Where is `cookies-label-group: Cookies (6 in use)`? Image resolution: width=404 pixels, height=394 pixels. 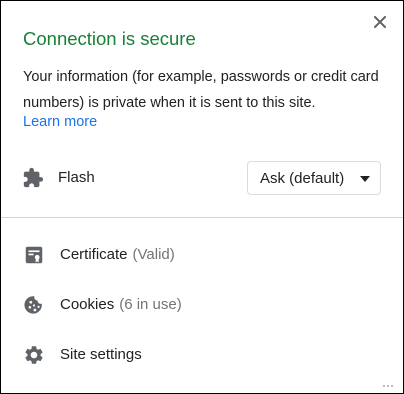
cookies-label-group: Cookies (6 in use) is located at coordinates (121, 304).